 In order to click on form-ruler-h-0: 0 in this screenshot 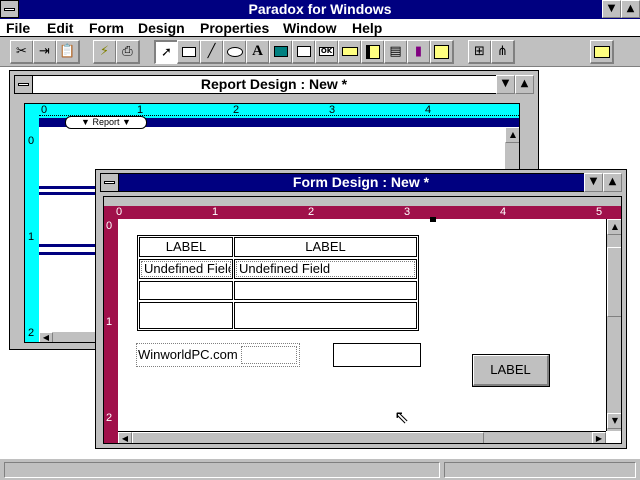, I will do `click(119, 212)`.